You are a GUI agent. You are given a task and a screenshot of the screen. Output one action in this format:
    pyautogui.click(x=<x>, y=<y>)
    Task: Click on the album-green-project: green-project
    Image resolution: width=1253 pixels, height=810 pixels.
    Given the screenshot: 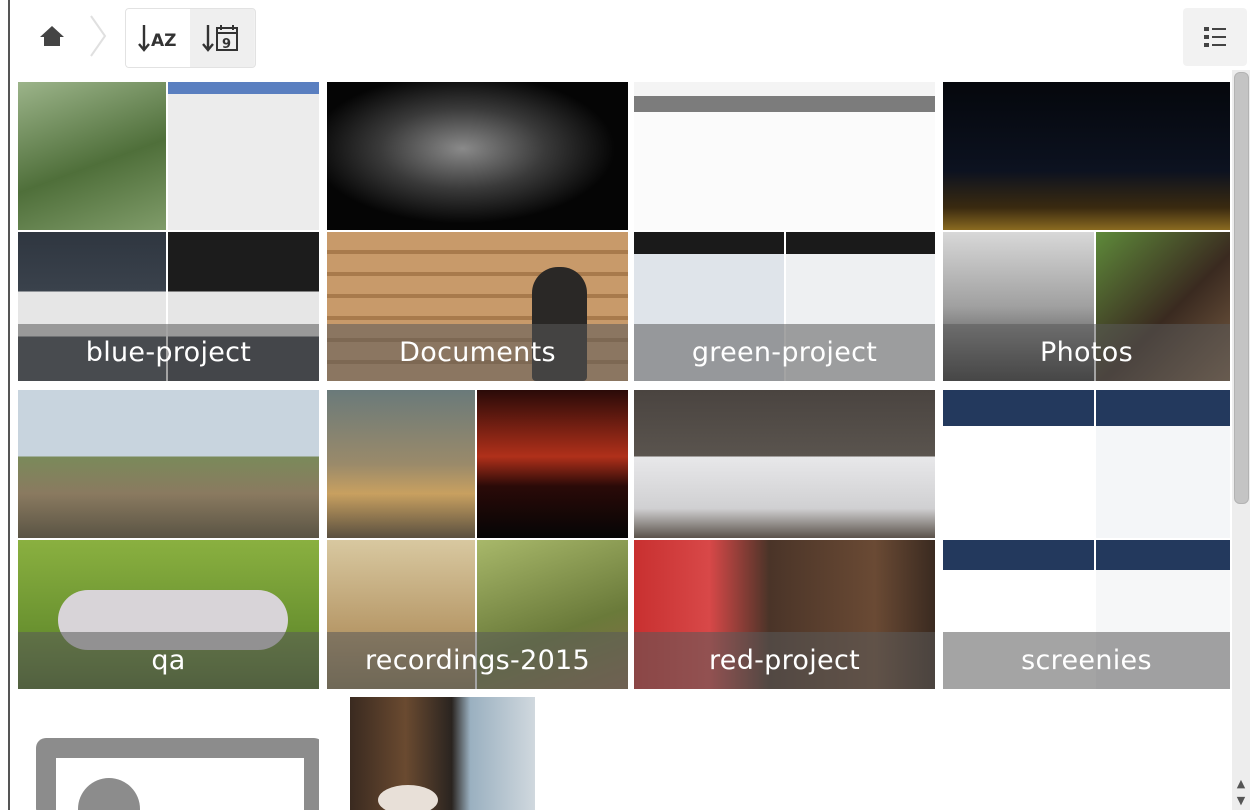 What is the action you would take?
    pyautogui.click(x=784, y=231)
    